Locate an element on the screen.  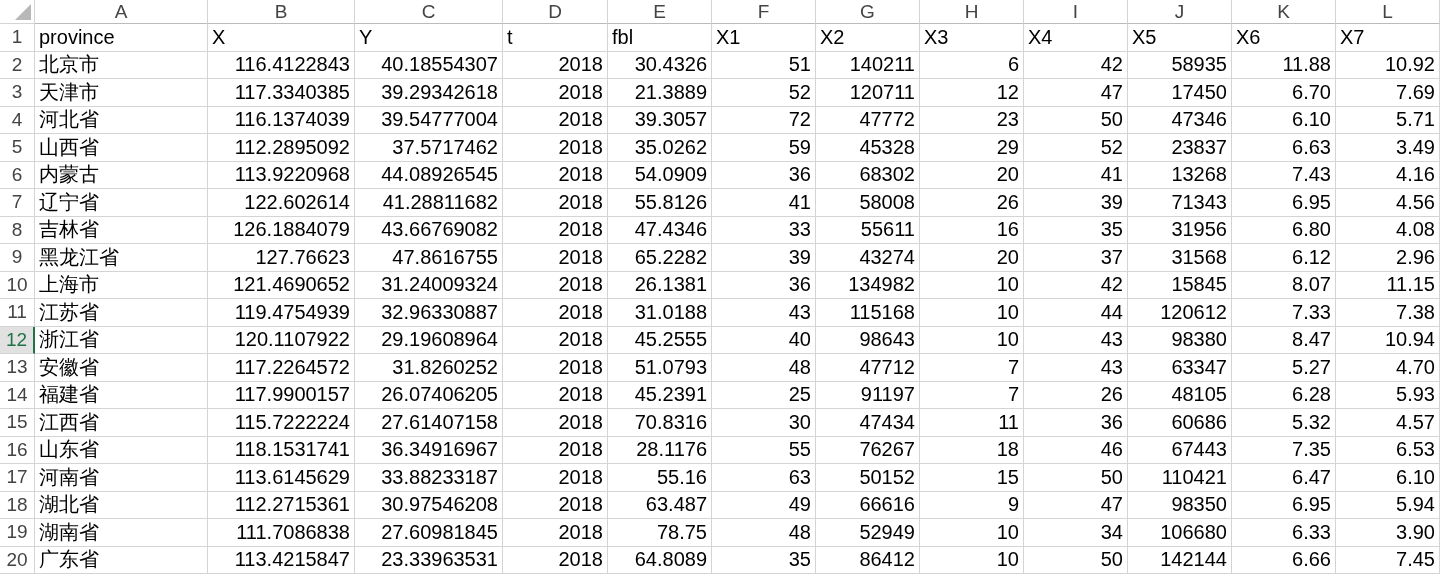
table-cell: 55.16 is located at coordinates (660, 478).